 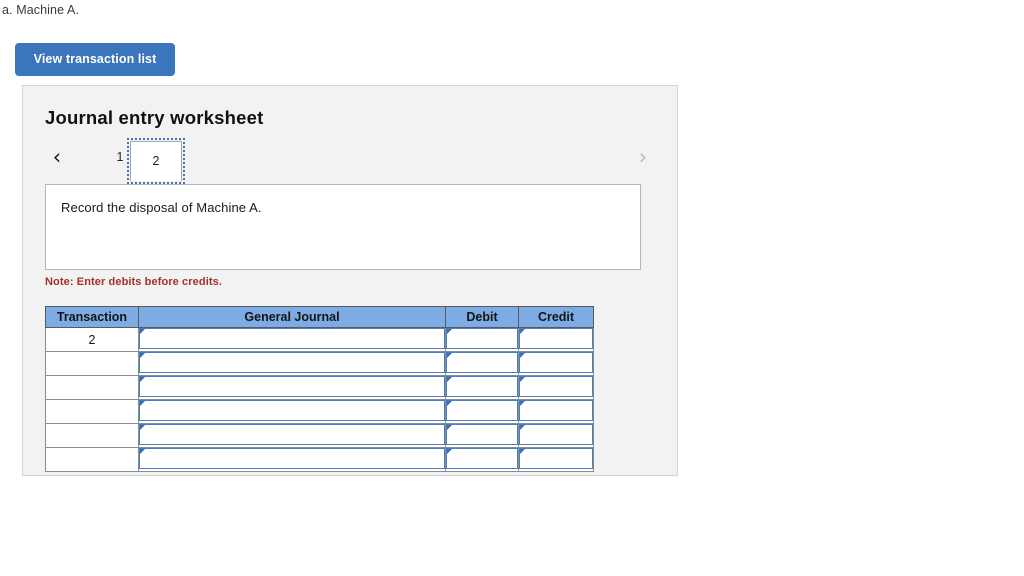 What do you see at coordinates (482, 317) in the screenshot?
I see `column-header-debit: Debit` at bounding box center [482, 317].